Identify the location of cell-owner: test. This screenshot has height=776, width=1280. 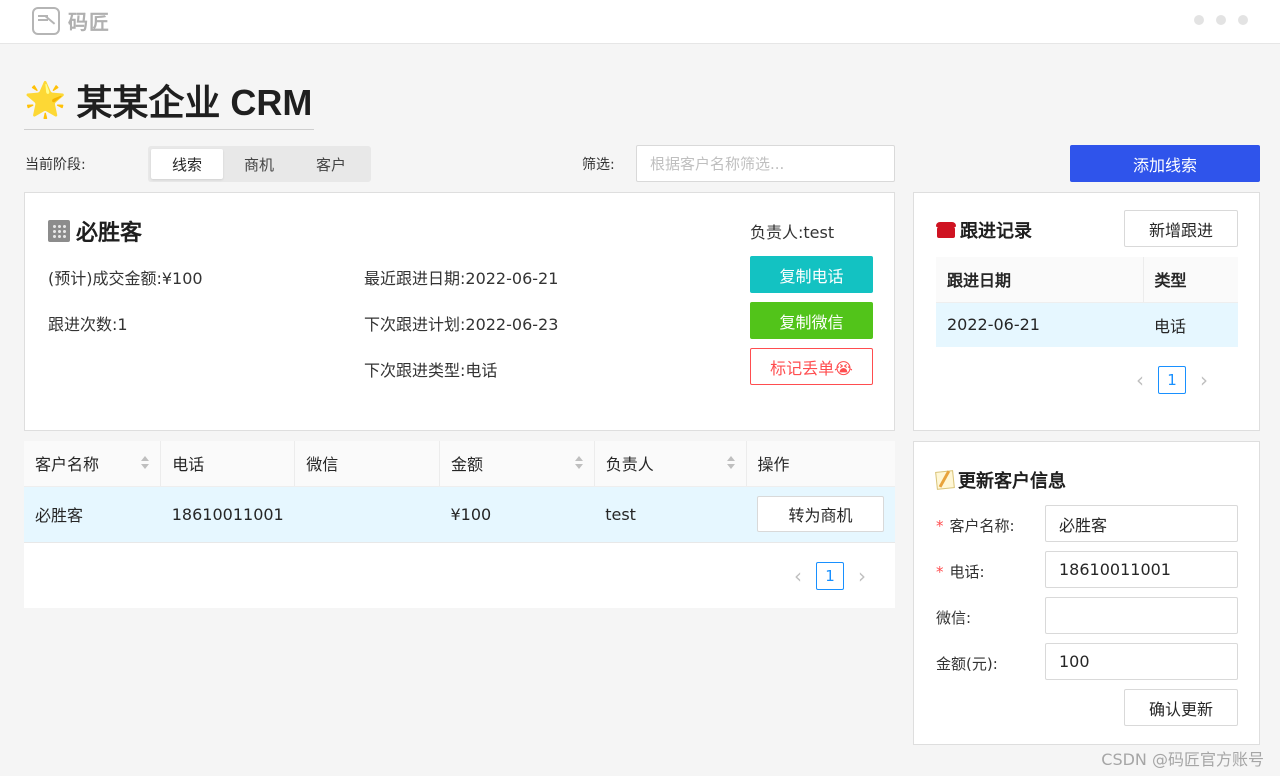
(670, 514).